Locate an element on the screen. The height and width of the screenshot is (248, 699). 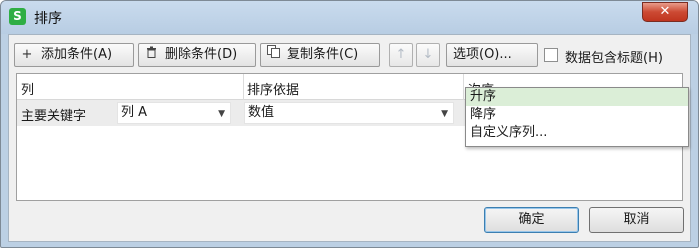
title-bar: S 排序 ✕ is located at coordinates (349, 17).